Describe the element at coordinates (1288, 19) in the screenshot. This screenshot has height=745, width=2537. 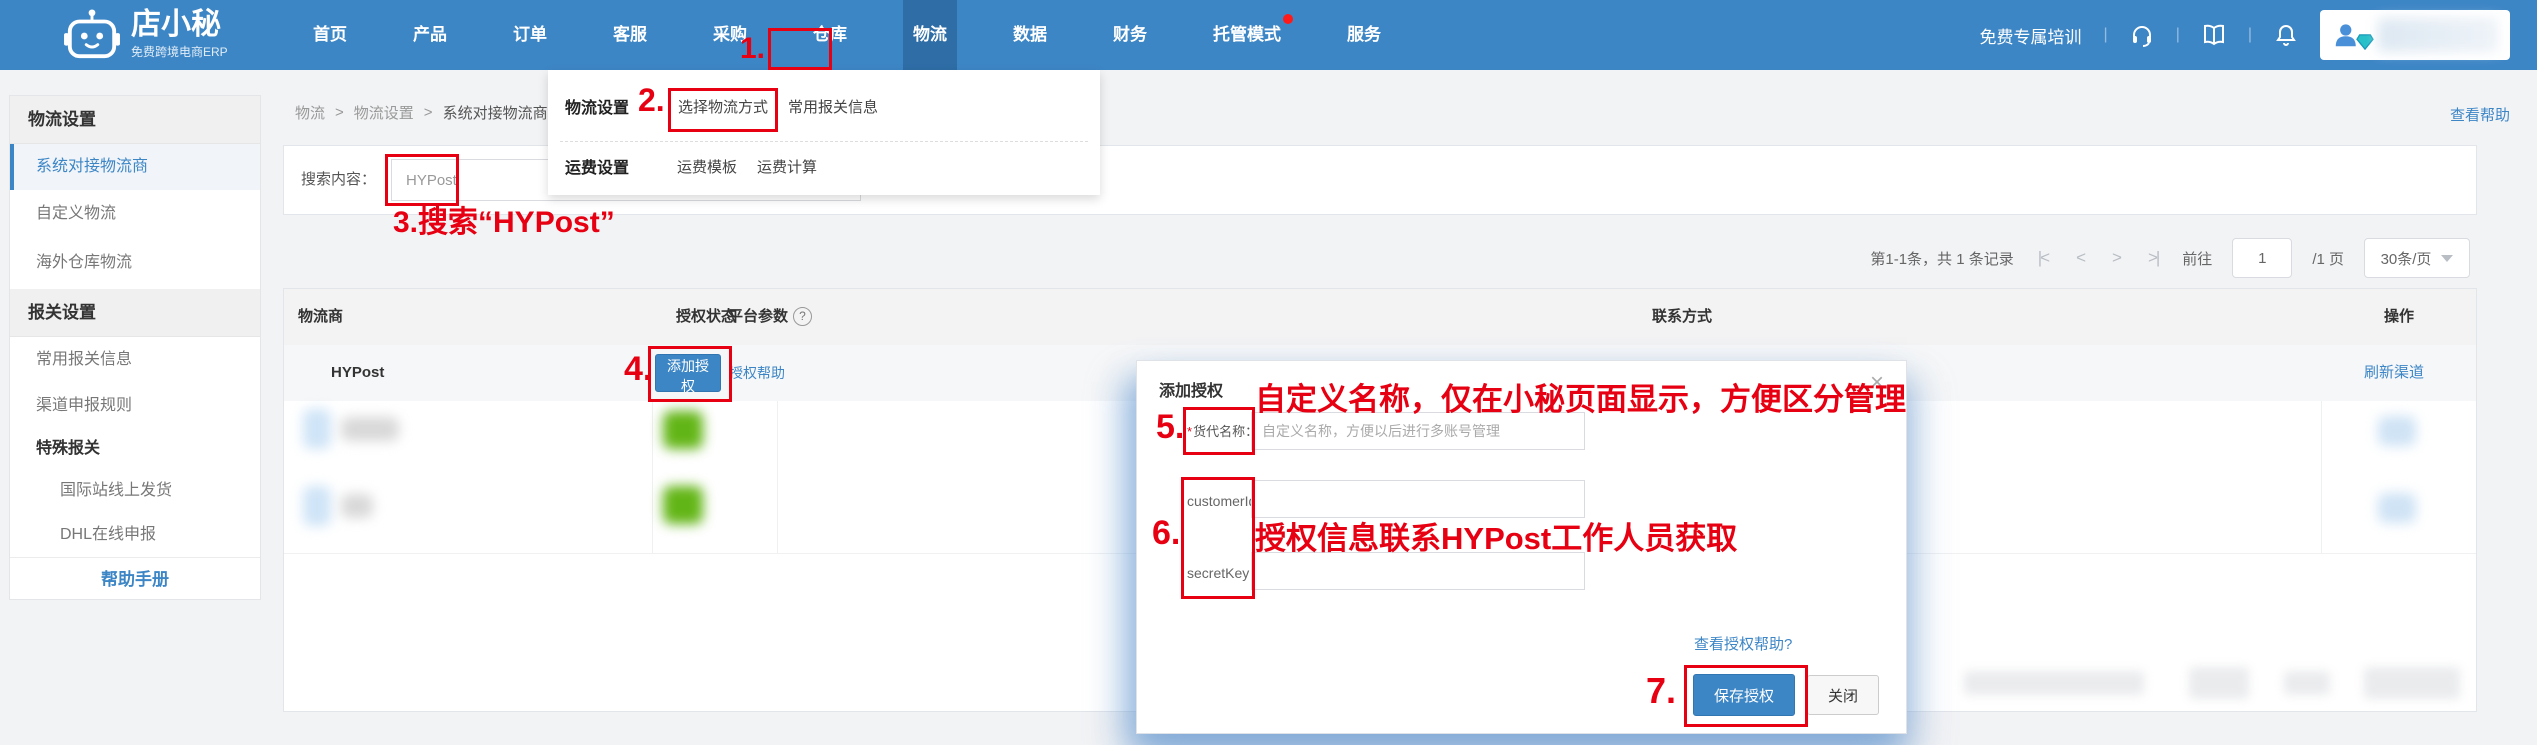
I see `notification-dot` at that location.